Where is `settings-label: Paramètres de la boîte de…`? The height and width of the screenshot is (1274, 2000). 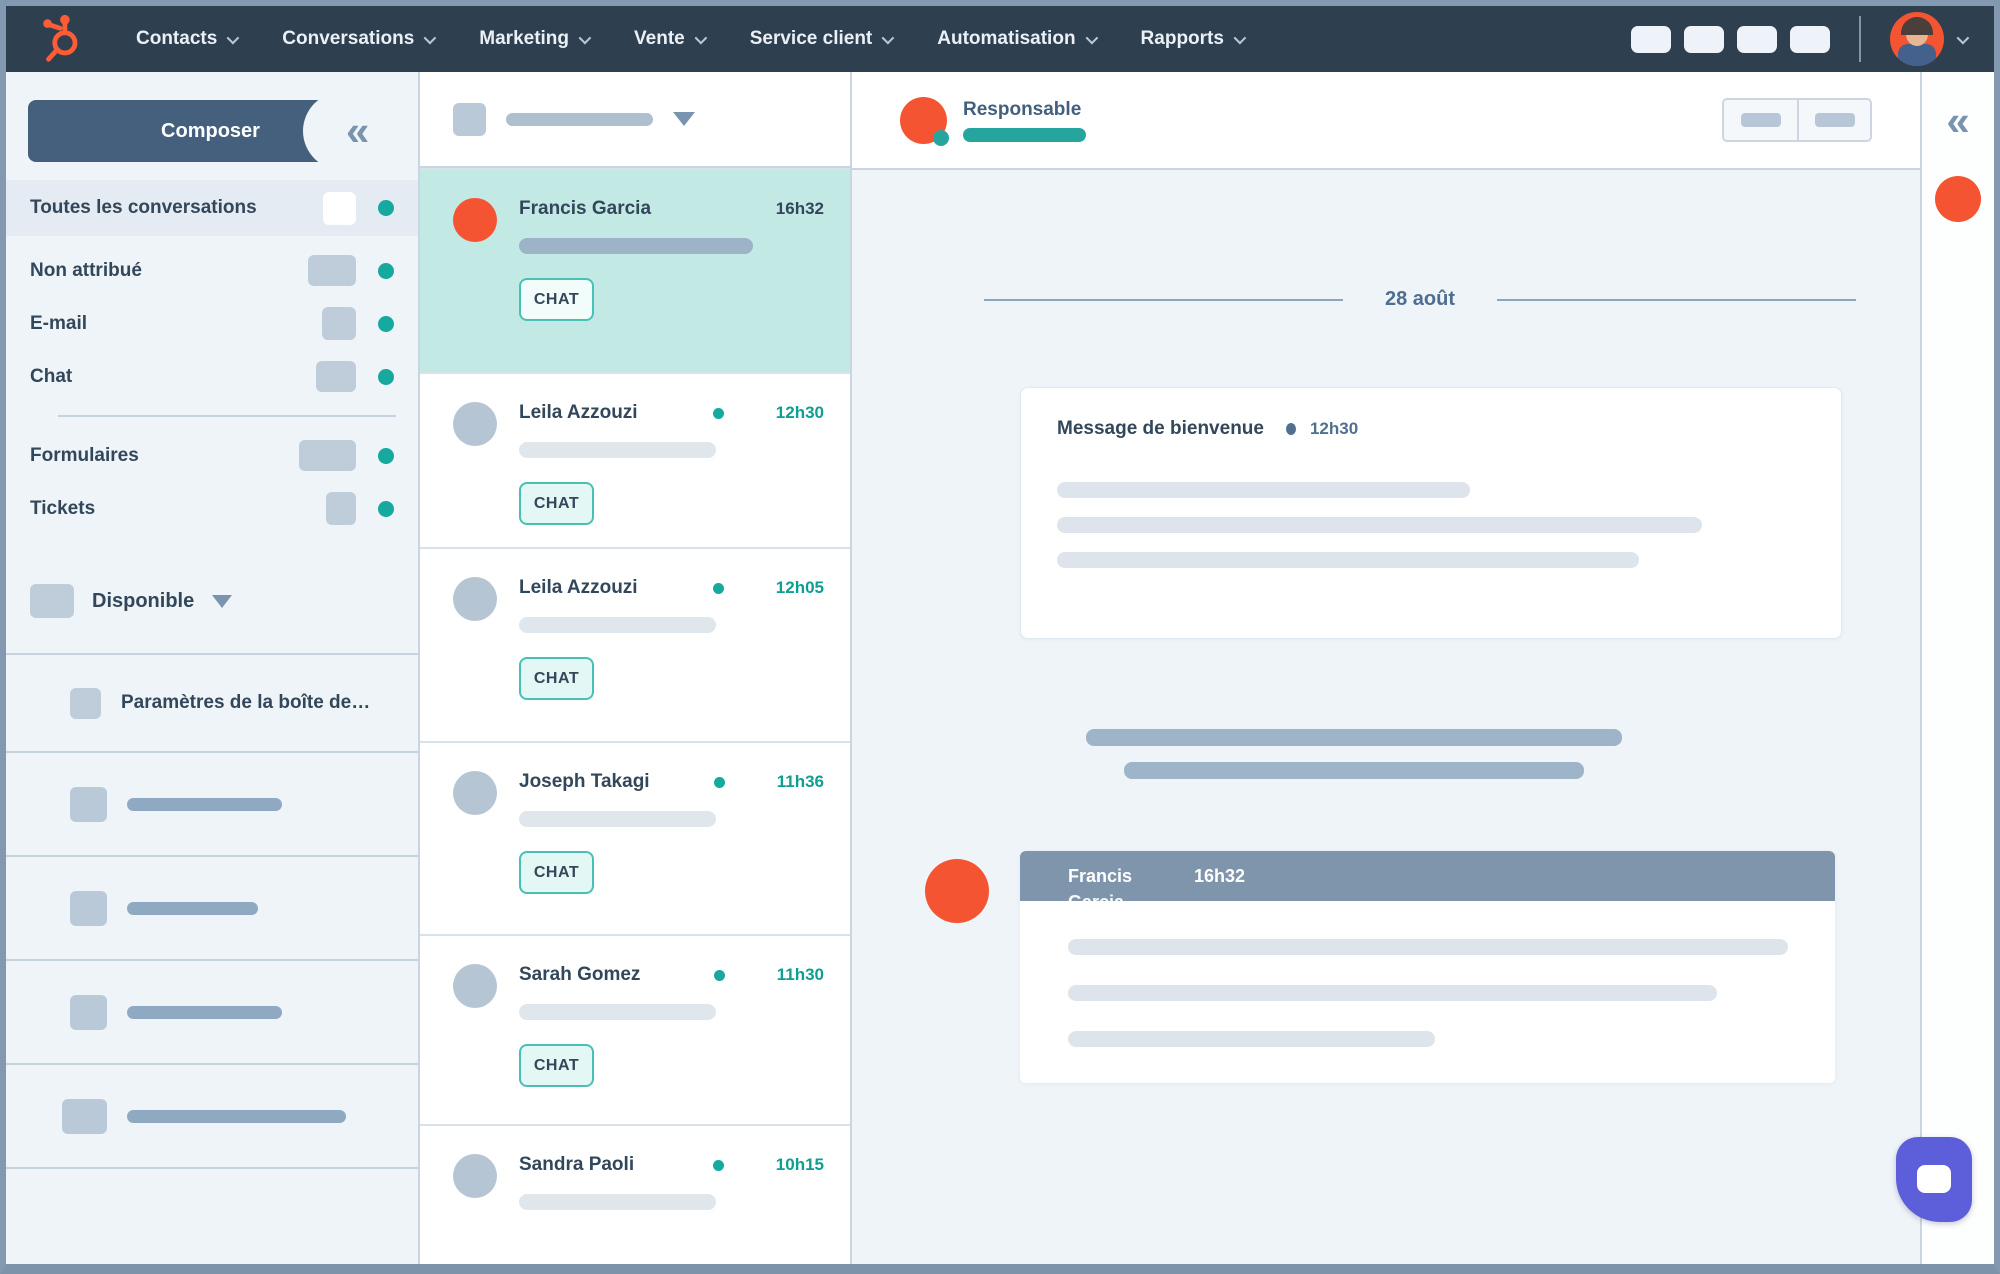
settings-label: Paramètres de la boîte de… is located at coordinates (246, 702).